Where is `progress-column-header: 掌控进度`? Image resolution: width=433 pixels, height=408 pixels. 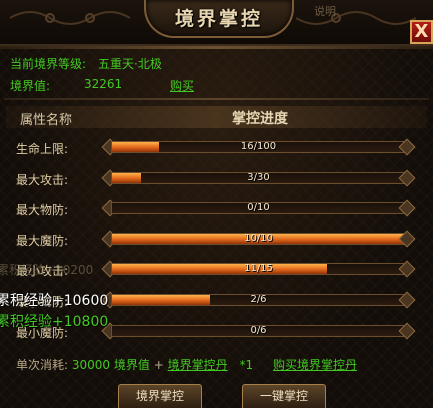 progress-column-header: 掌控进度 is located at coordinates (260, 119).